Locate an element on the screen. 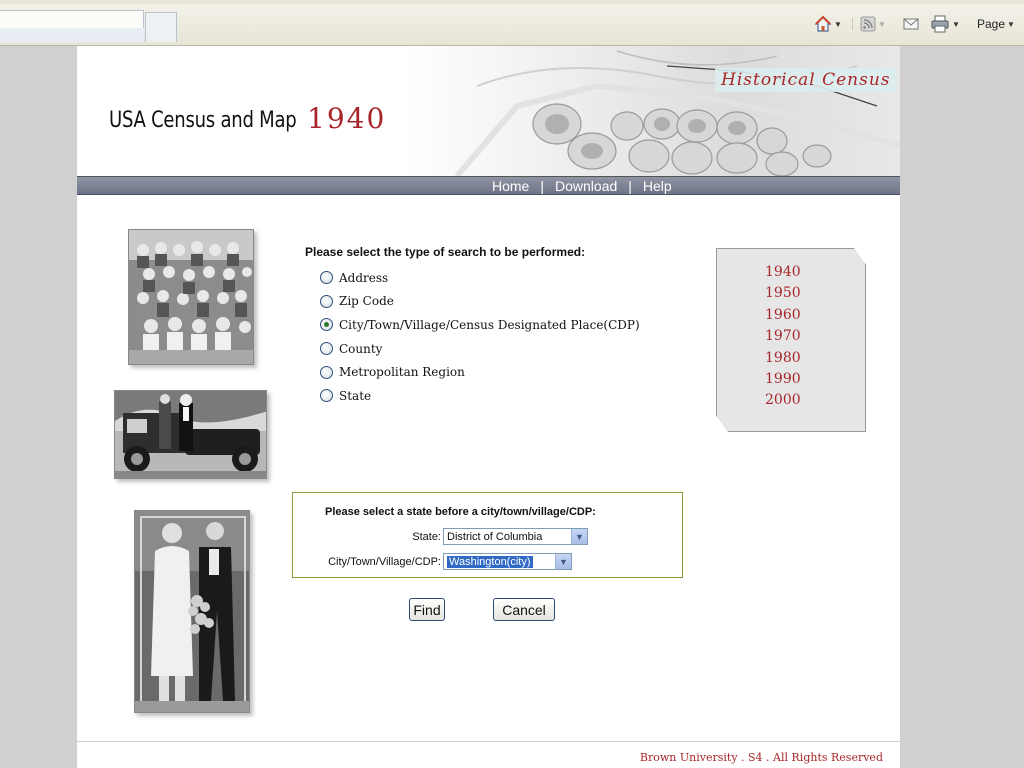 The width and height of the screenshot is (1024, 768). browser-tab-new is located at coordinates (161, 27).